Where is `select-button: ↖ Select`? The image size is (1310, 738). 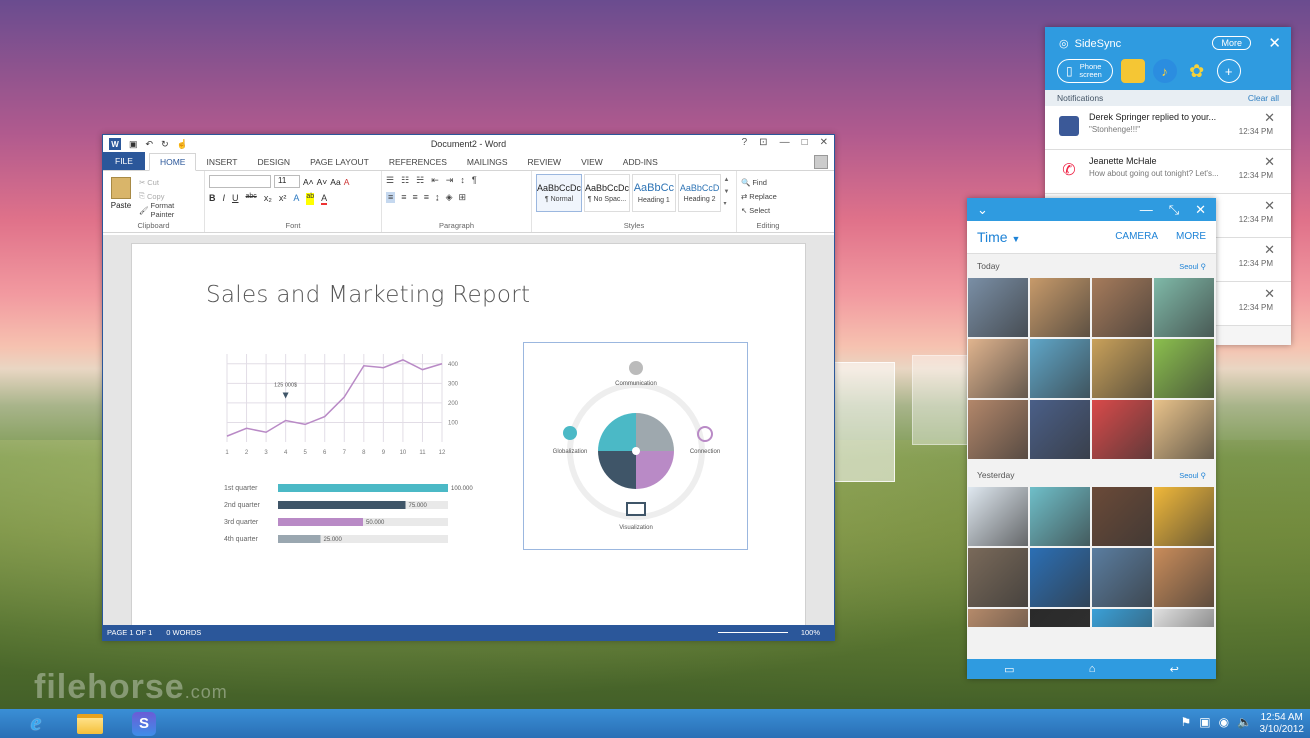 select-button: ↖ Select is located at coordinates (768, 210).